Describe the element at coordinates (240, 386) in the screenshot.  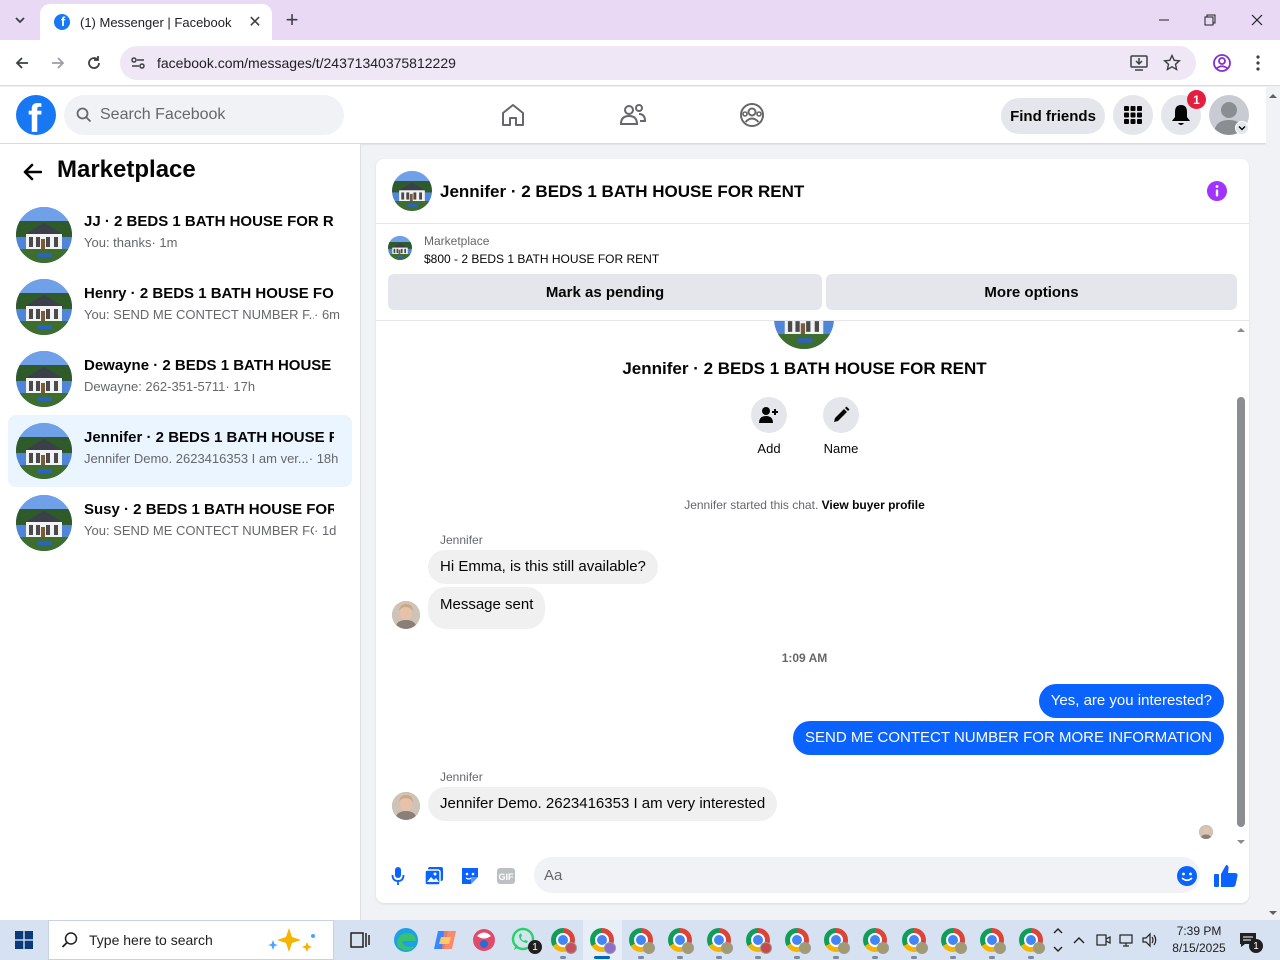
I see `snippet-time: · 17h` at that location.